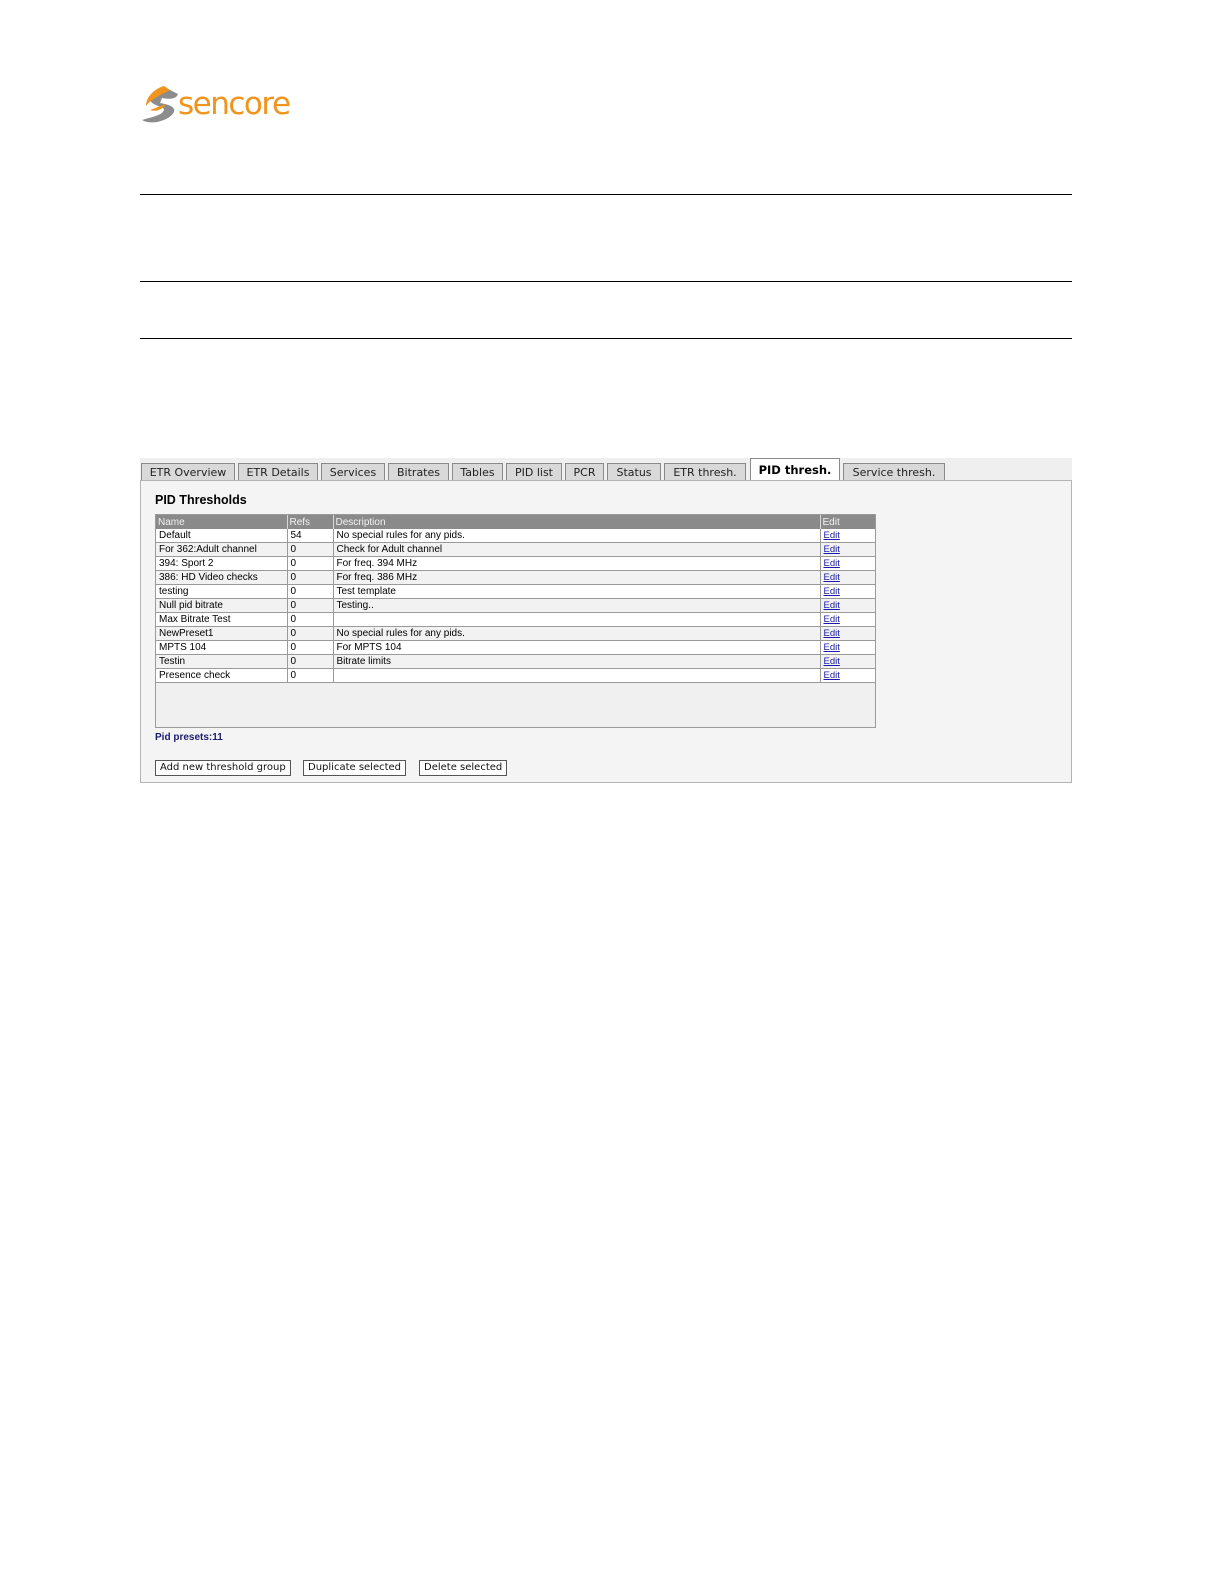  I want to click on tab-status: Status, so click(634, 471).